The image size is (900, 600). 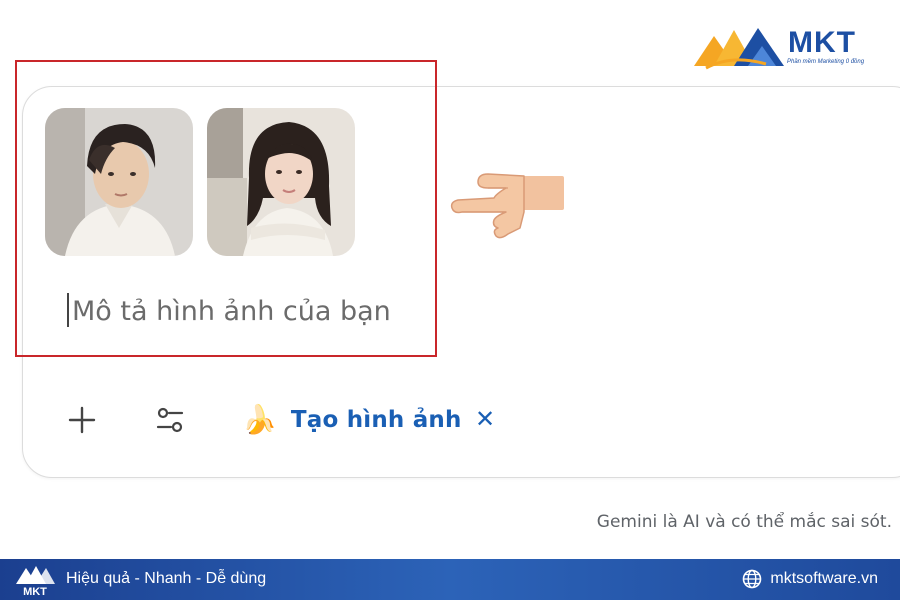 What do you see at coordinates (68, 310) in the screenshot?
I see `text-caret` at bounding box center [68, 310].